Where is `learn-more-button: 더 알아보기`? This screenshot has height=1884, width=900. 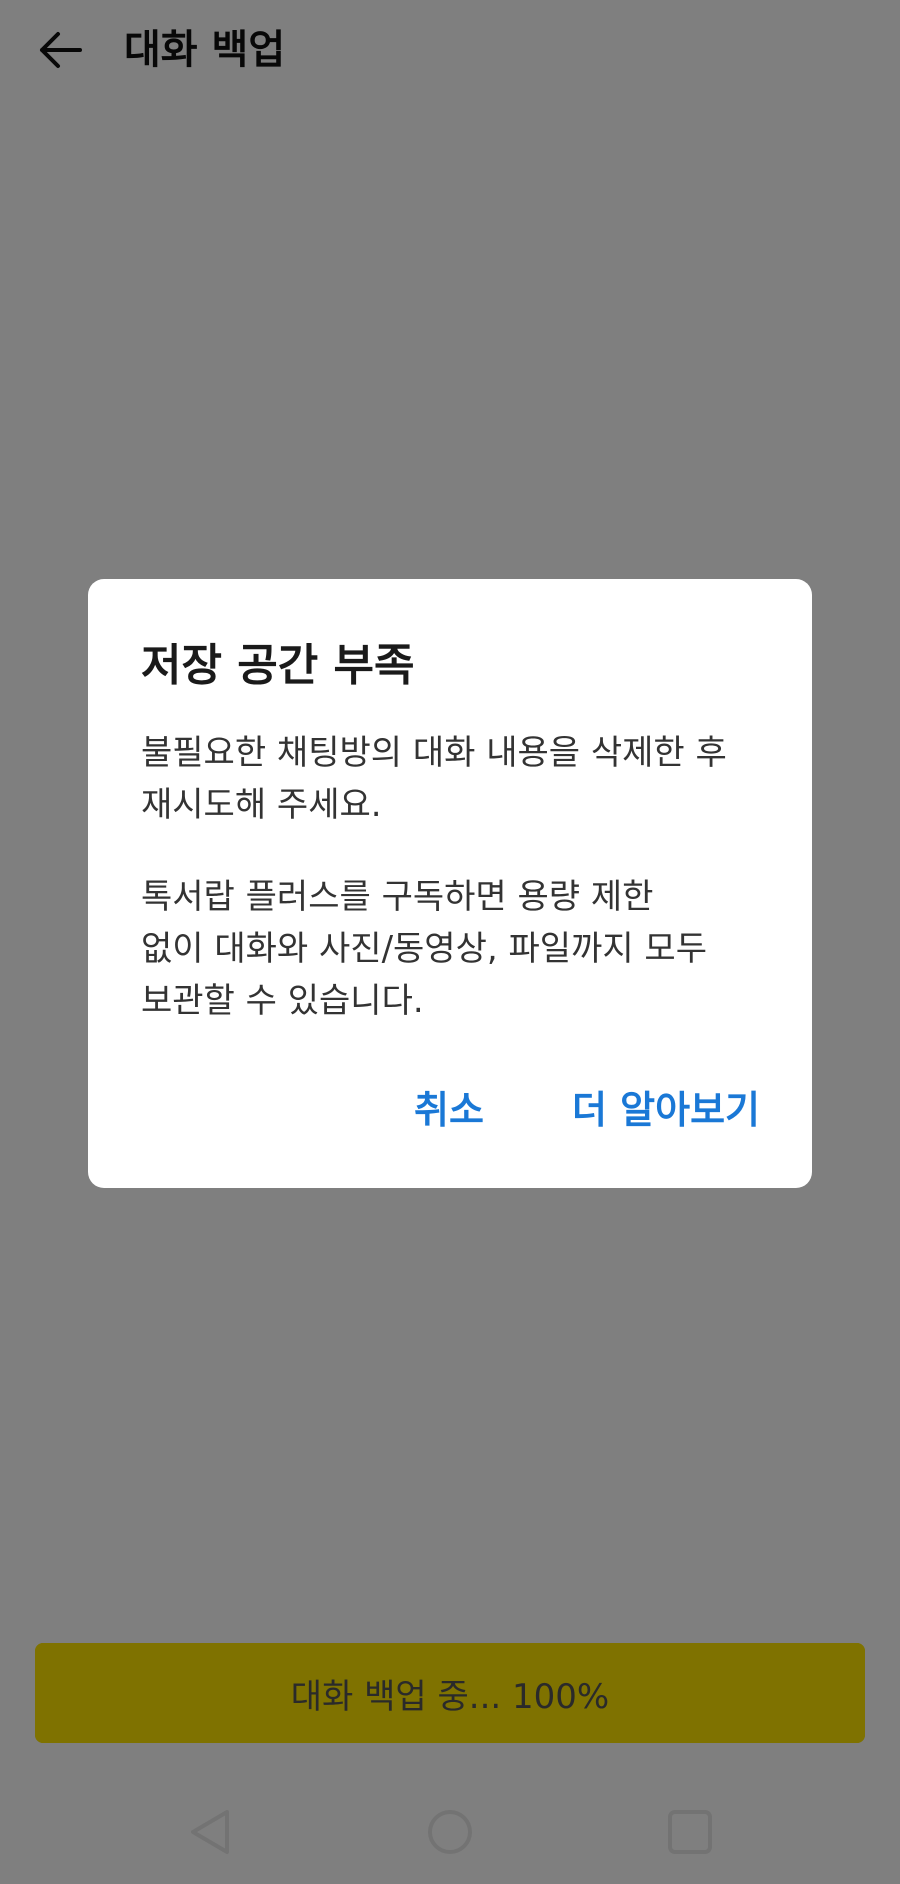 learn-more-button: 더 알아보기 is located at coordinates (666, 1106).